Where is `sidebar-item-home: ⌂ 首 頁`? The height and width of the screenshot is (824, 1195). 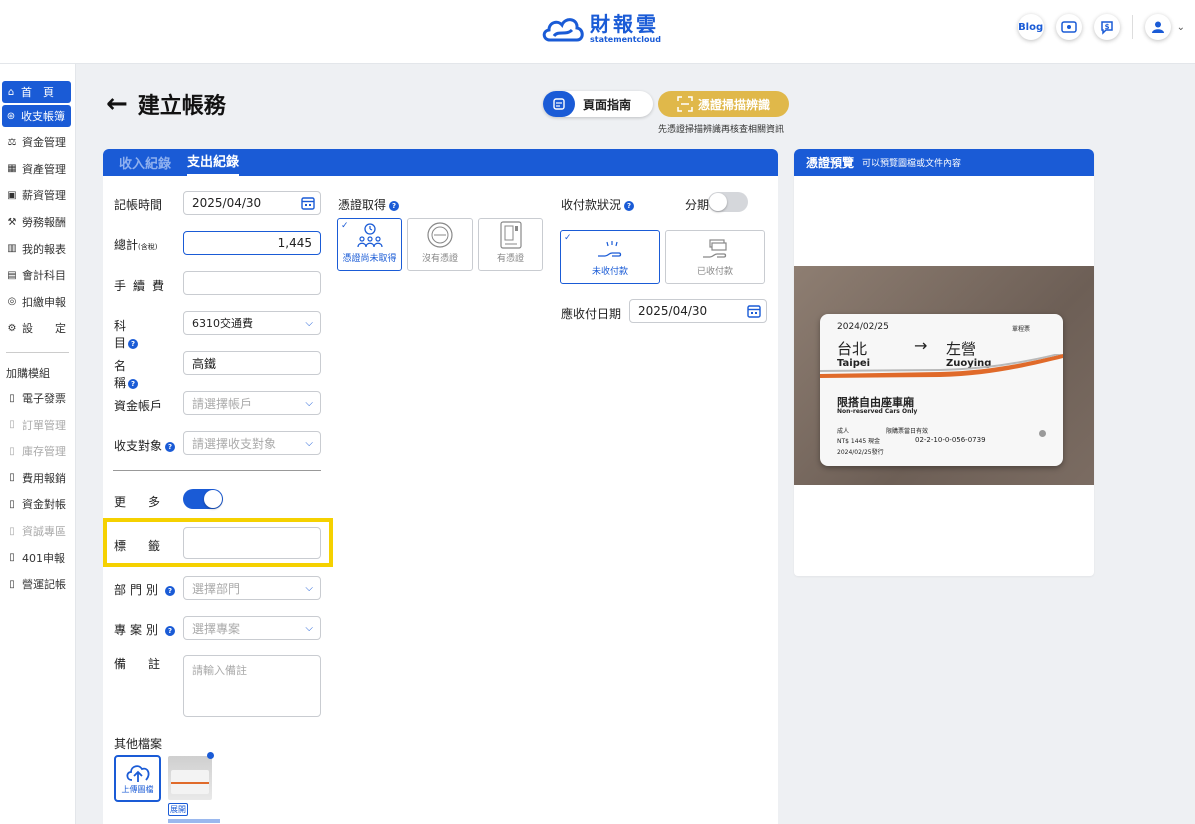
sidebar-item-home: ⌂ 首 頁 is located at coordinates (36, 92).